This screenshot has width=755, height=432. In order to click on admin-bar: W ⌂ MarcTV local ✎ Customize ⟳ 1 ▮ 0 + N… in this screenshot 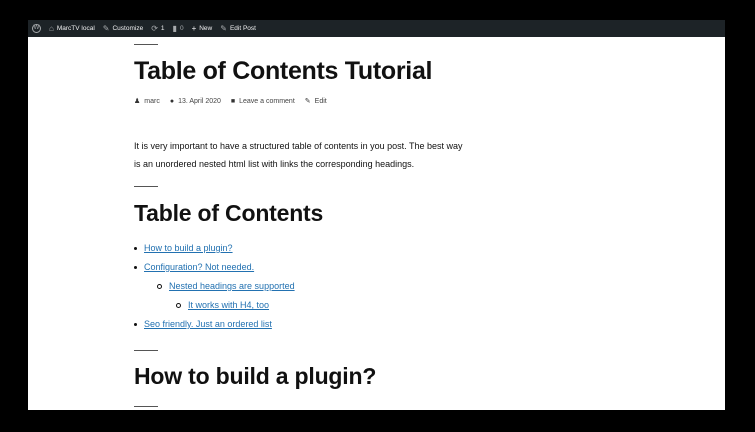, I will do `click(376, 28)`.